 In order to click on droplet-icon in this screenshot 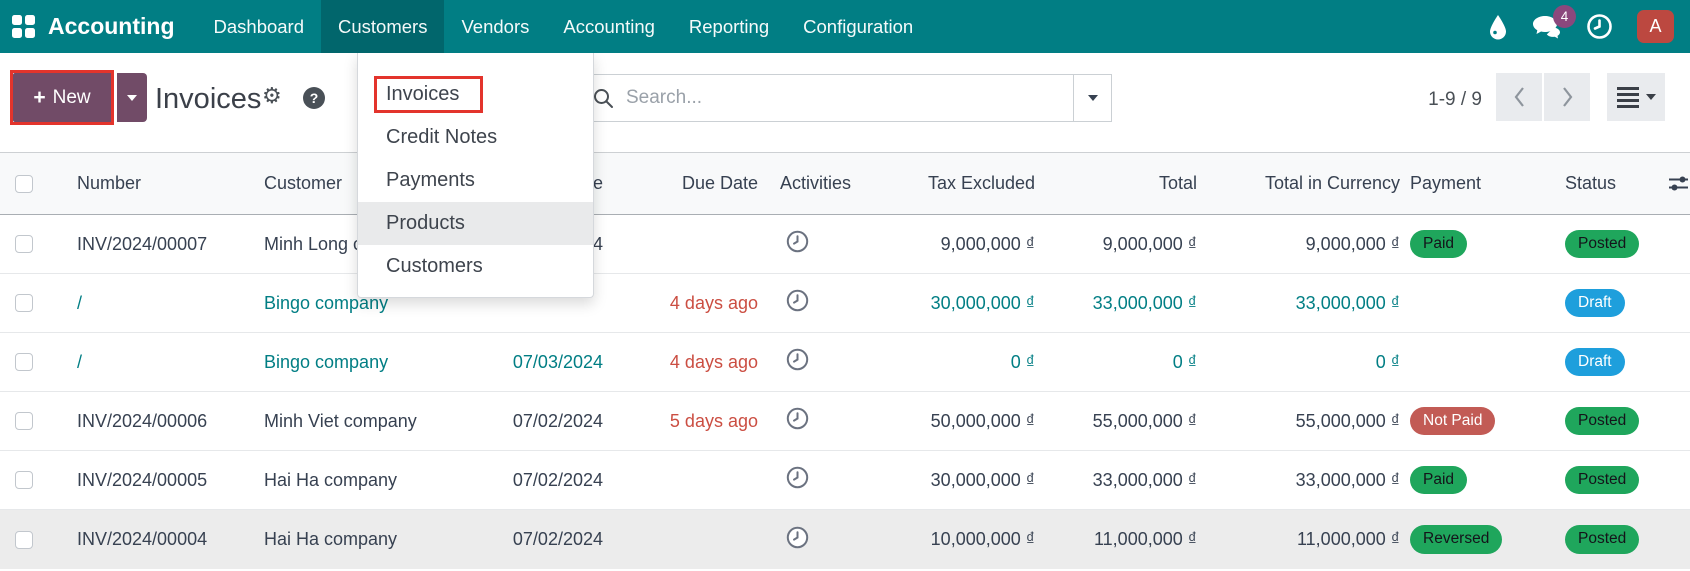, I will do `click(1498, 27)`.